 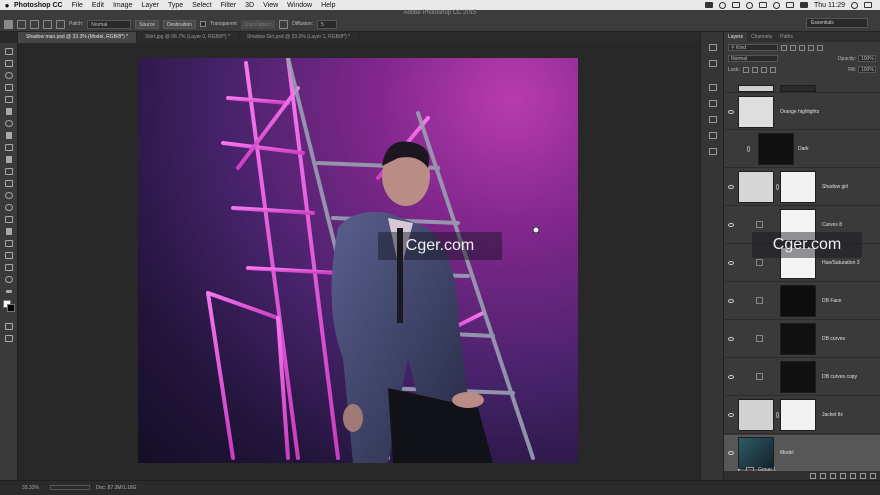 I want to click on menu-file: File, so click(x=77, y=5).